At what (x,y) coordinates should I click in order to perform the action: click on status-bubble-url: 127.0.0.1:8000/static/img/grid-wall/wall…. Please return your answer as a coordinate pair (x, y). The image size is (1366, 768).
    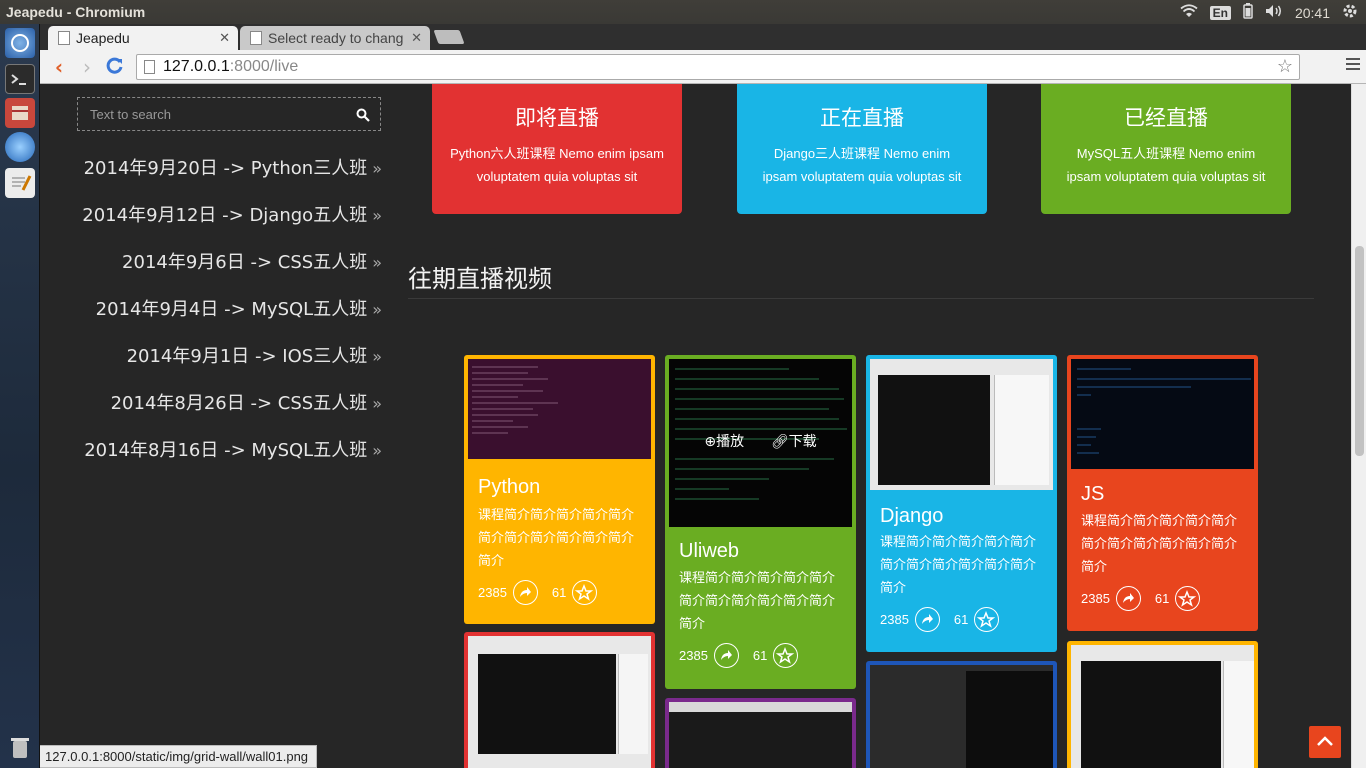
    Looking at the image, I should click on (179, 756).